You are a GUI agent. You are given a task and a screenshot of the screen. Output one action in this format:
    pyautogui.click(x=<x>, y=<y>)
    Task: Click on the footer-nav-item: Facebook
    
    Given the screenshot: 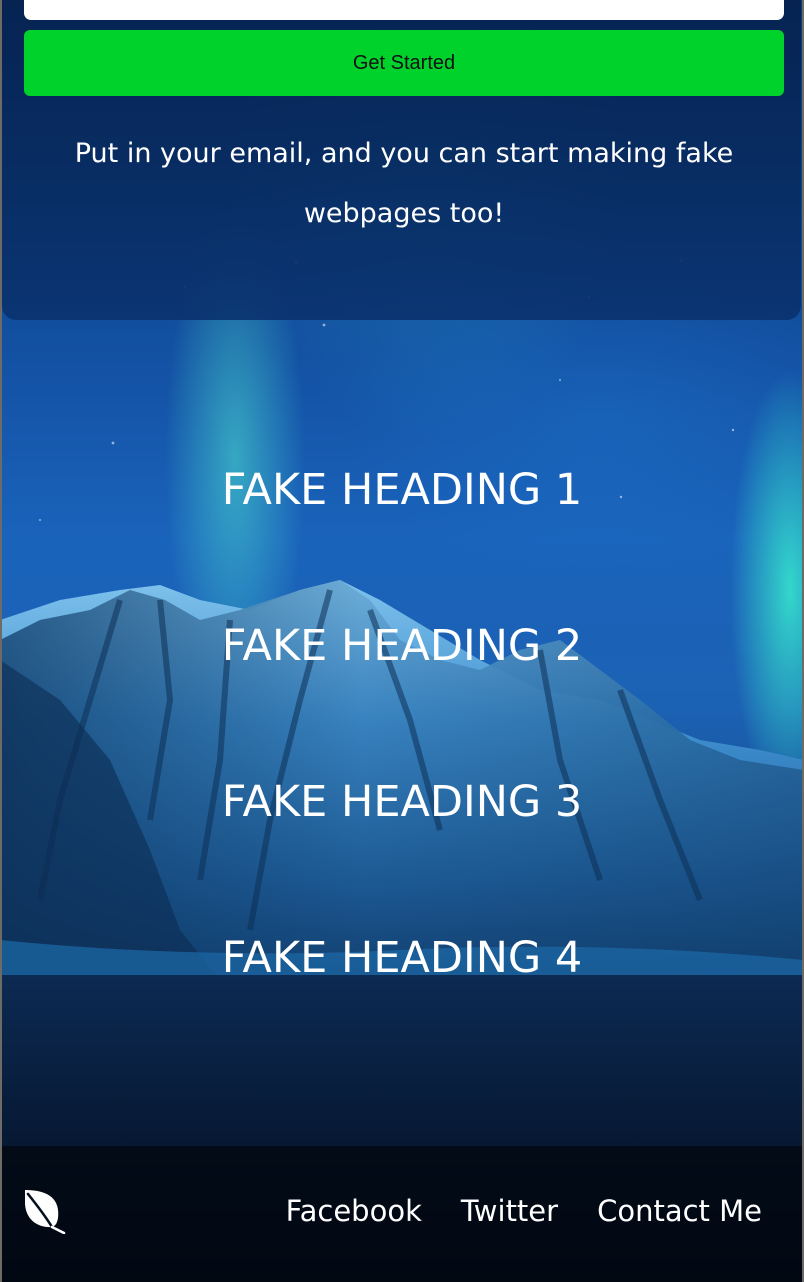 What is the action you would take?
    pyautogui.click(x=354, y=1211)
    